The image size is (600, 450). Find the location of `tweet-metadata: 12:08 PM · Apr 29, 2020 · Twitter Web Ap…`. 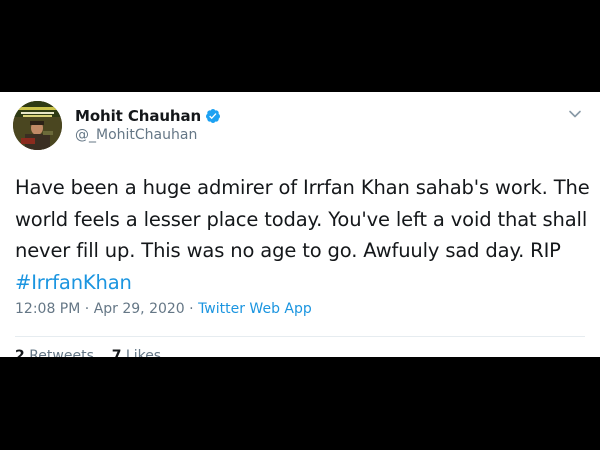

tweet-metadata: 12:08 PM · Apr 29, 2020 · Twitter Web Ap… is located at coordinates (163, 309).